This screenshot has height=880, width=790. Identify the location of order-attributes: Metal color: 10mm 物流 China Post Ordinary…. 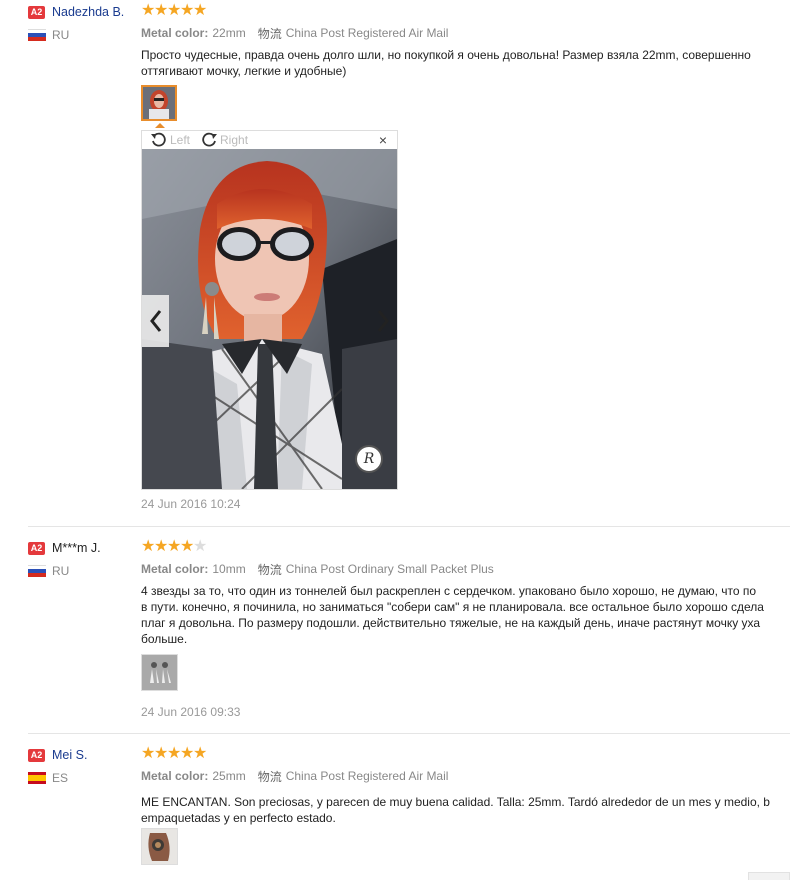
(465, 569).